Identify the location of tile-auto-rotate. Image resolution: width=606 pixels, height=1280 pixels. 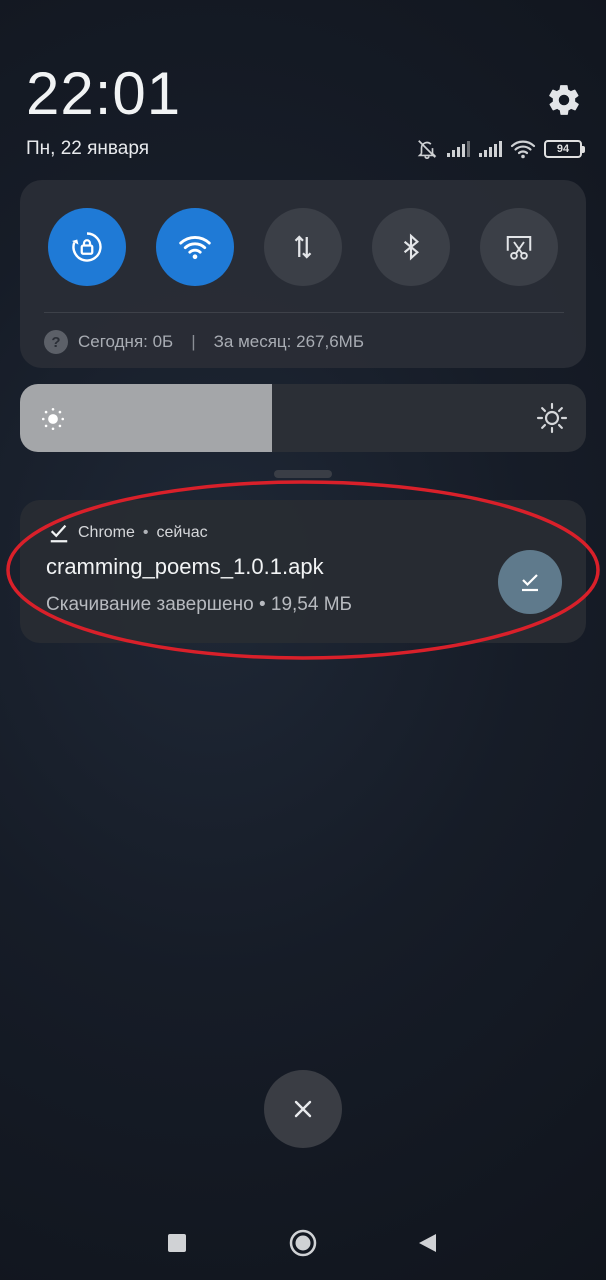
(87, 247).